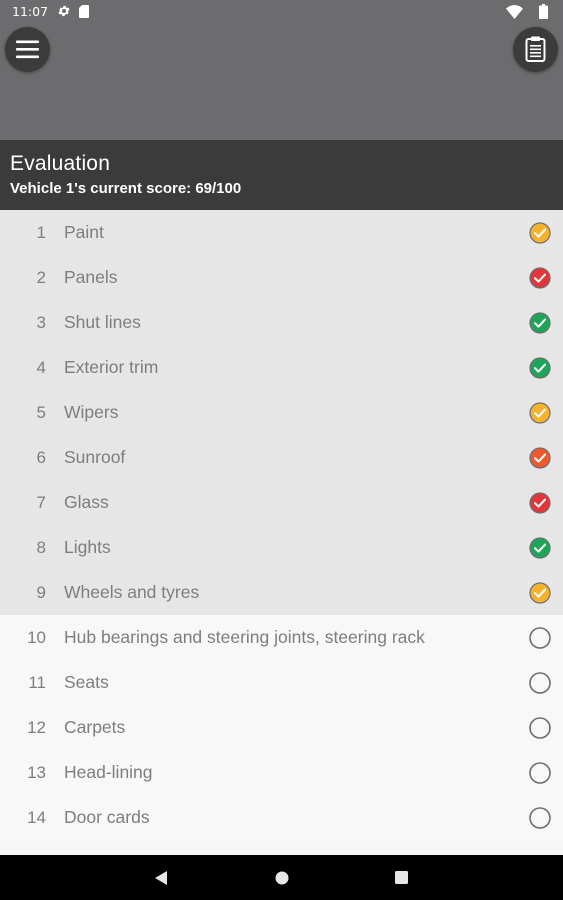 This screenshot has width=563, height=900. I want to click on row-label: Shut lines, so click(102, 322).